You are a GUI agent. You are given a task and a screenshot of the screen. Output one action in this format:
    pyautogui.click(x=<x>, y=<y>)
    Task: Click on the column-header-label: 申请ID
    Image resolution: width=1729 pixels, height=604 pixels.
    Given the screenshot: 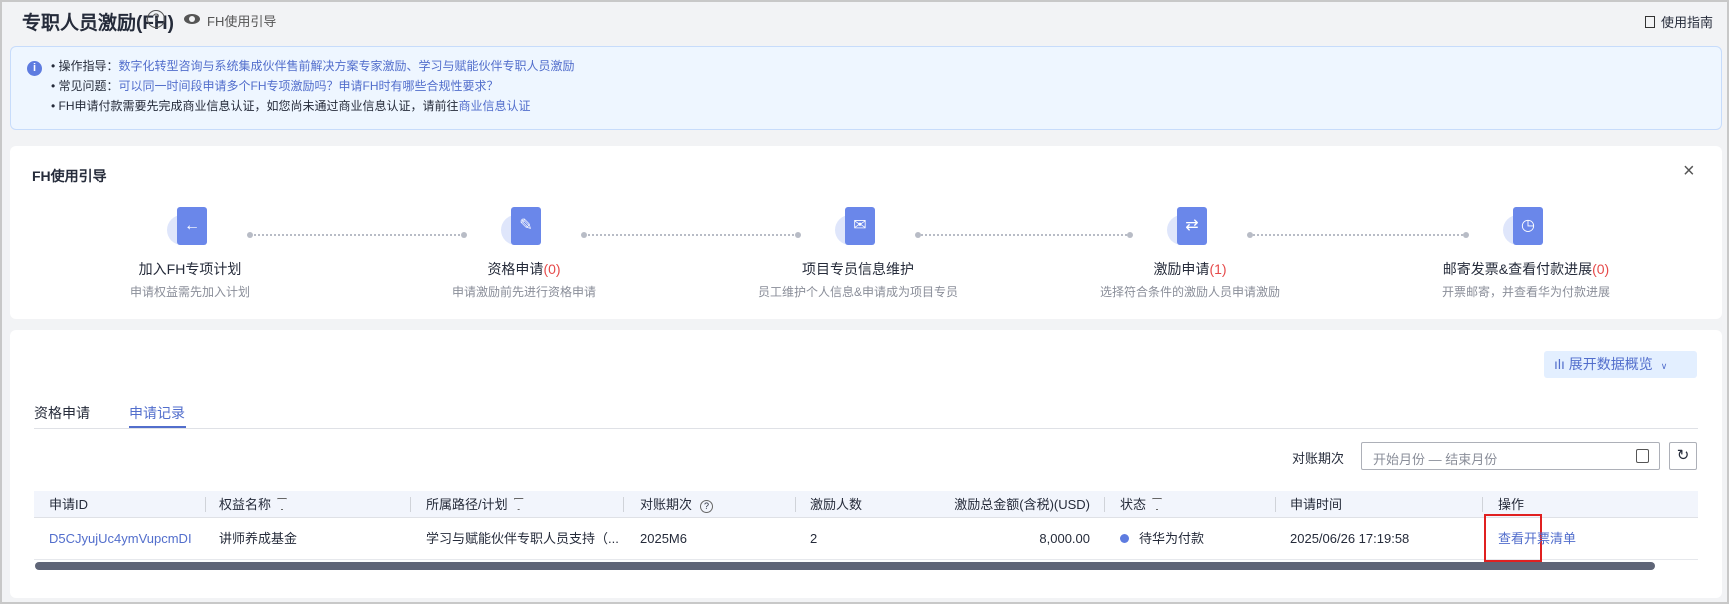 What is the action you would take?
    pyautogui.click(x=69, y=504)
    